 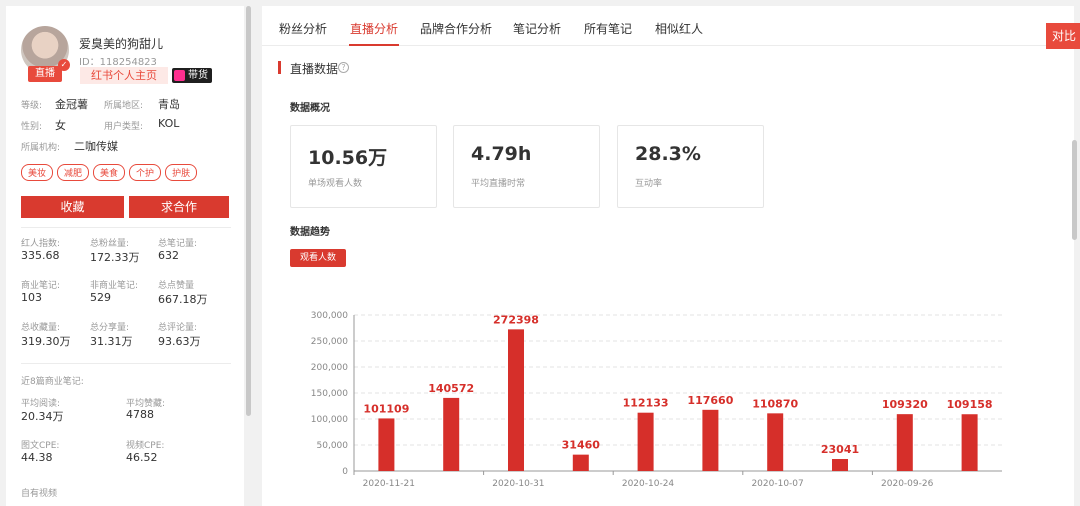 What do you see at coordinates (124, 75) in the screenshot?
I see `profile-home-button: 红书个人主页` at bounding box center [124, 75].